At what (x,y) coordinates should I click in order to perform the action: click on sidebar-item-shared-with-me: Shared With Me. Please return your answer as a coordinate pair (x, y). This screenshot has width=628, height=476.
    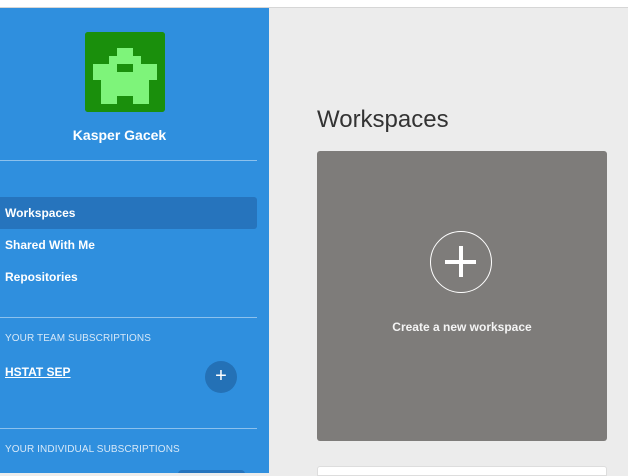
    Looking at the image, I should click on (128, 245).